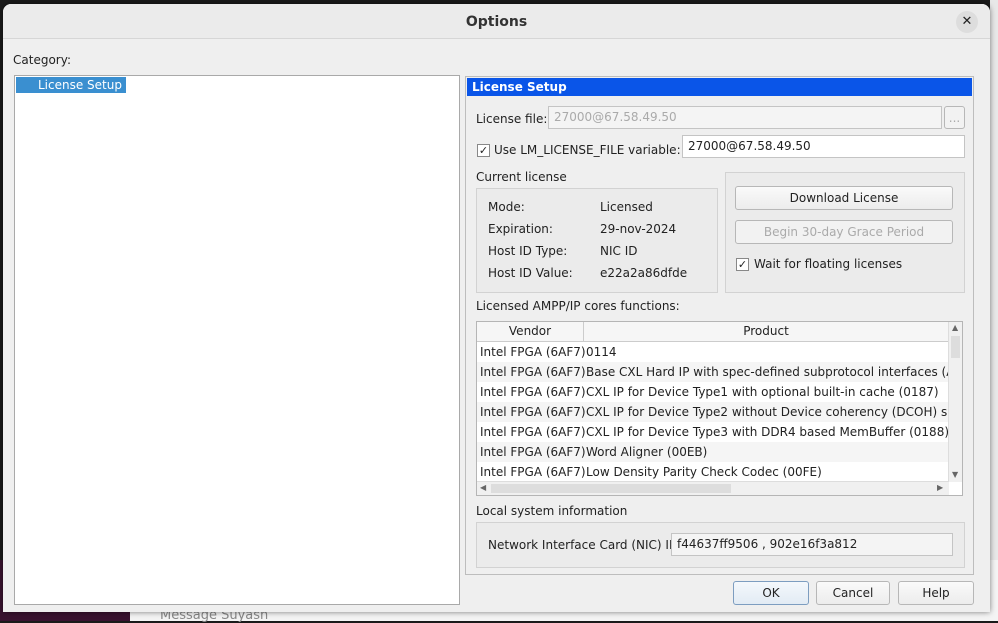  Describe the element at coordinates (647, 452) in the screenshot. I see `product-cell: Word Aligner (00EB)` at that location.